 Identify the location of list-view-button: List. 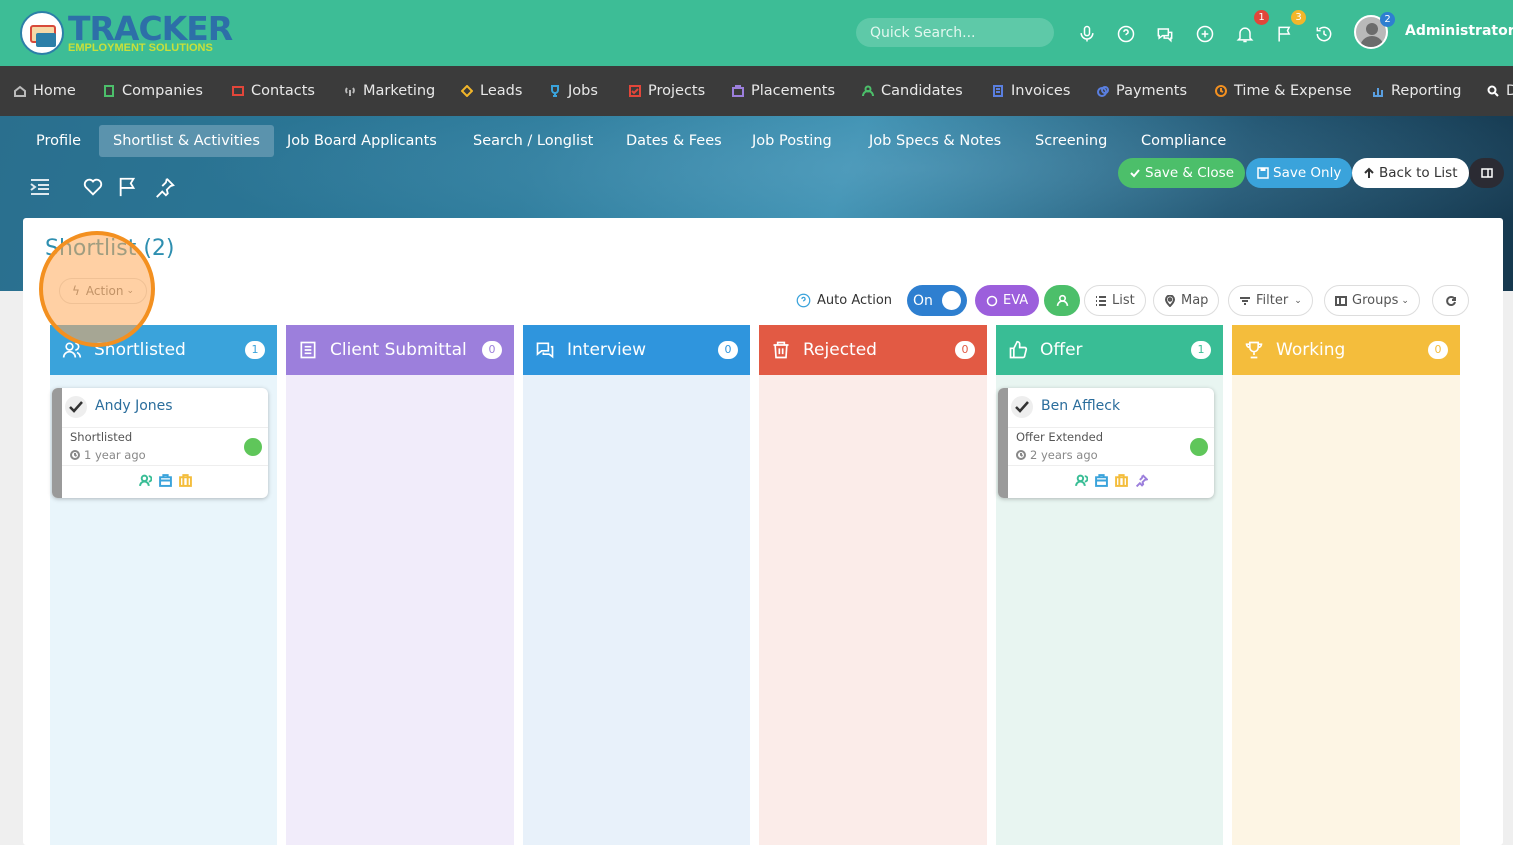
(1115, 300).